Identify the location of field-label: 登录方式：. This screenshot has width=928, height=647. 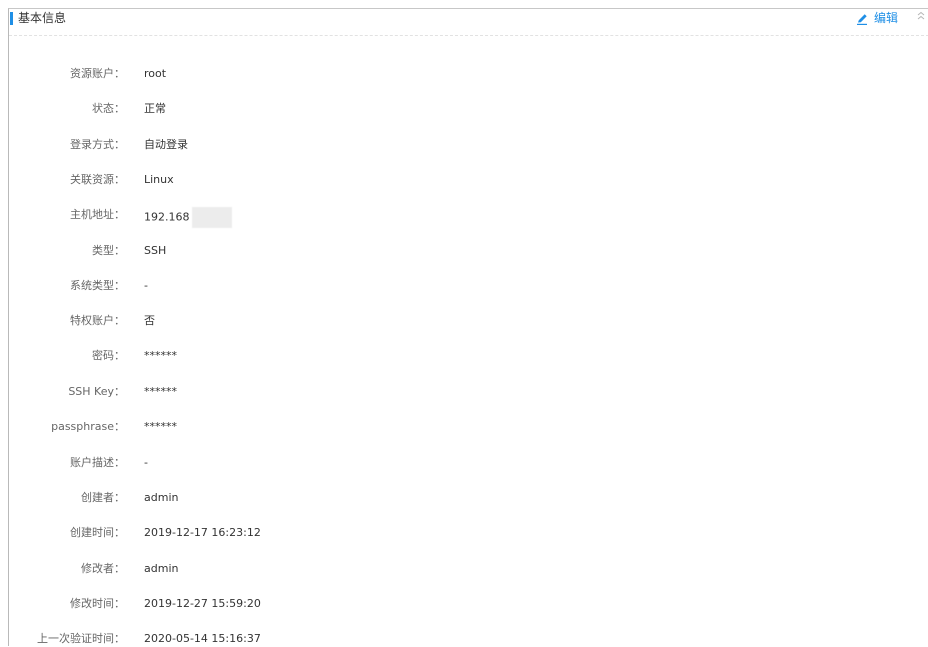
(97, 144).